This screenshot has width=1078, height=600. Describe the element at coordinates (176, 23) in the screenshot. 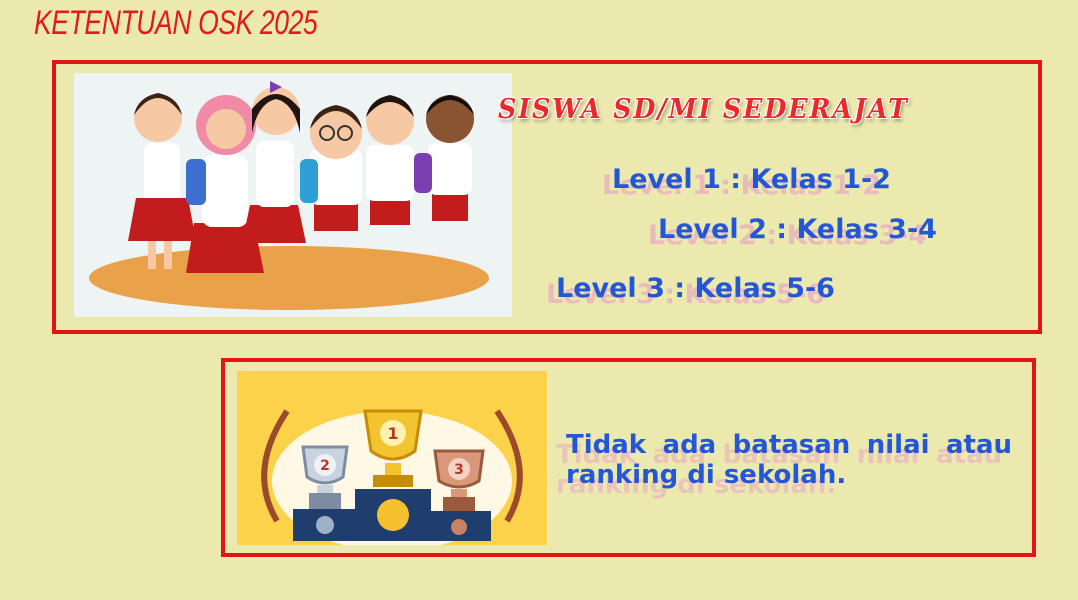

I see `page-title: KETENTUAN OSK 2025` at that location.